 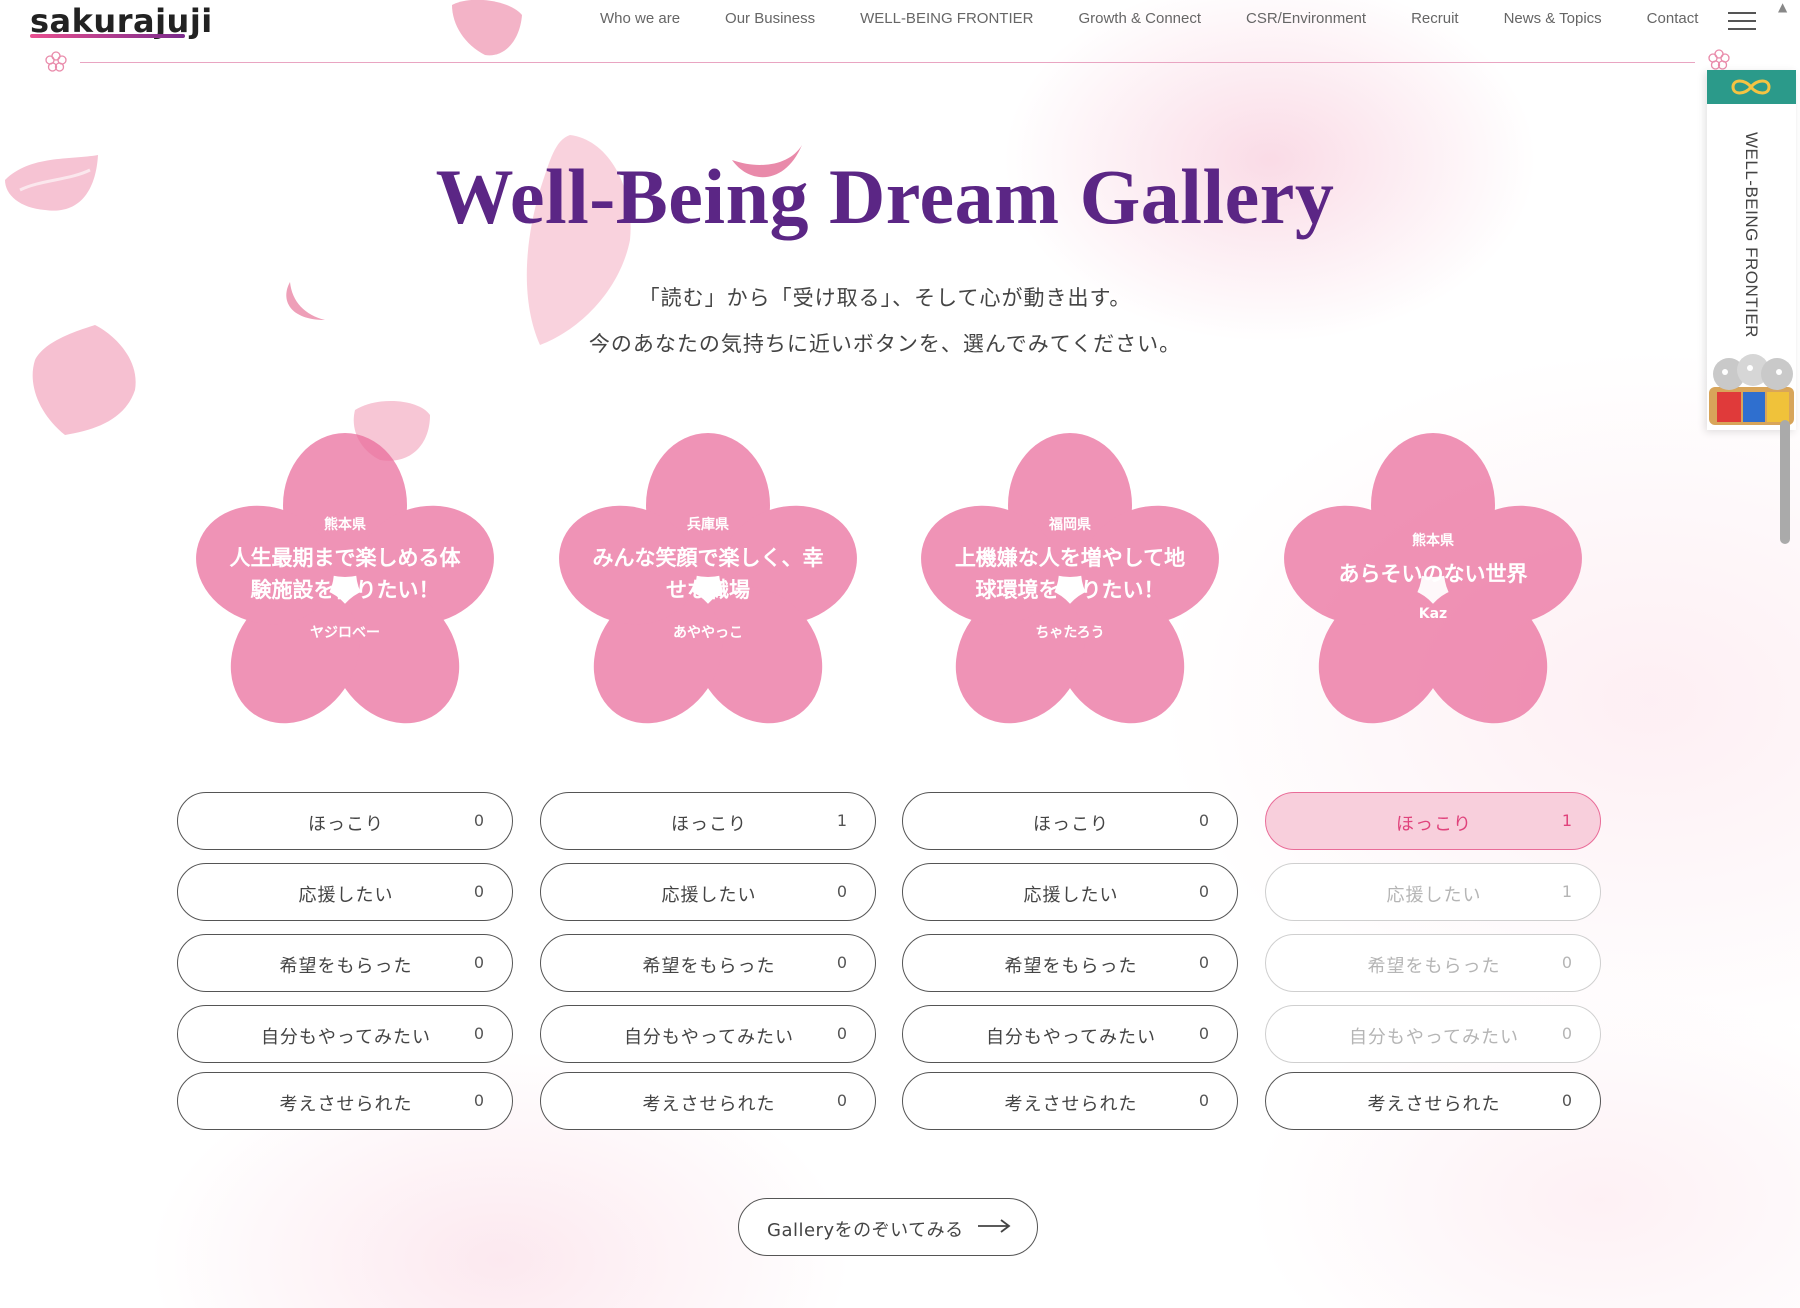 I want to click on nav-growth-connect: Growth & Connect, so click(x=1139, y=18).